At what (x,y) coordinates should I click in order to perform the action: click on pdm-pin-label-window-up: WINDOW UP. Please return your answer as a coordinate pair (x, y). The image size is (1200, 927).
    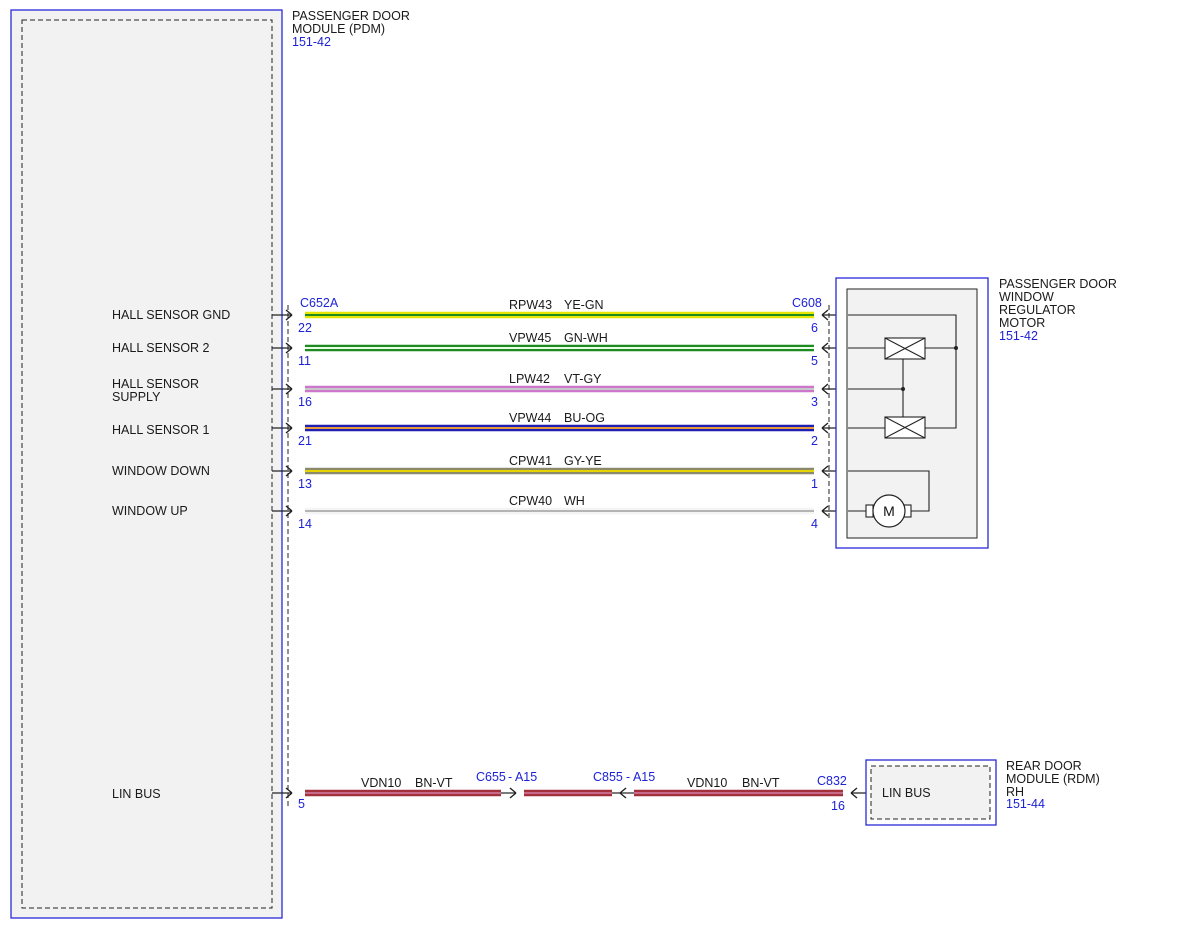
    Looking at the image, I should click on (150, 511).